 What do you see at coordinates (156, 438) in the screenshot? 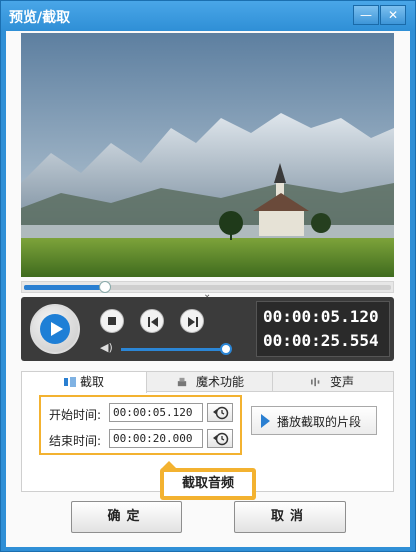
I see `end-time-input: 00:00:20.000` at bounding box center [156, 438].